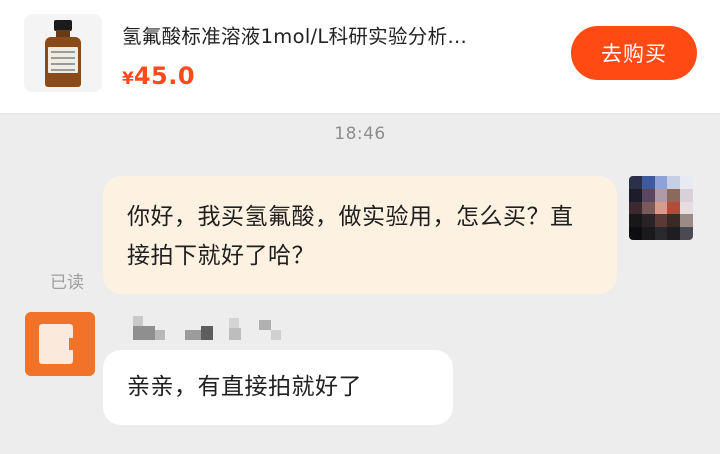 Image resolution: width=720 pixels, height=454 pixels. I want to click on incoming-message-text: 亲亲，有直接拍就好了, so click(244, 387).